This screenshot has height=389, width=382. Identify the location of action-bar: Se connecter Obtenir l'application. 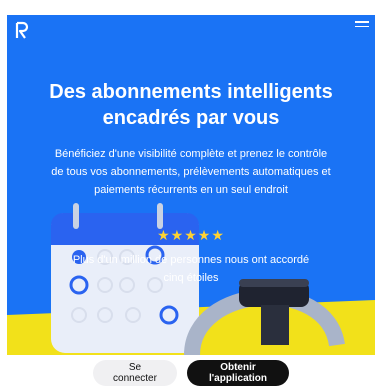
(191, 373).